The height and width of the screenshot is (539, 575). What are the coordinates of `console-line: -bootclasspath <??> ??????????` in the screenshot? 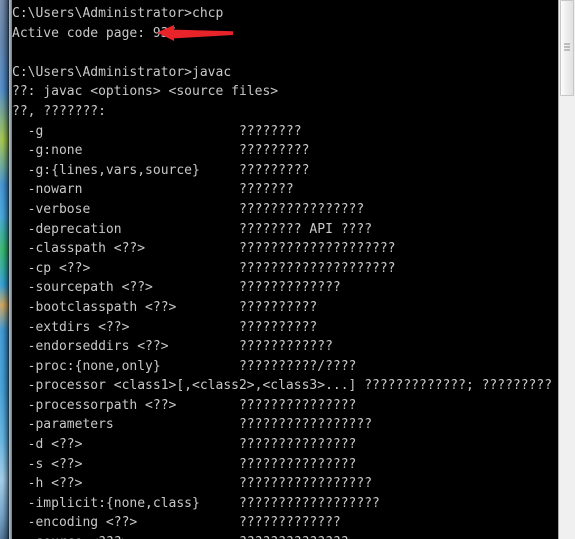 It's located at (165, 307).